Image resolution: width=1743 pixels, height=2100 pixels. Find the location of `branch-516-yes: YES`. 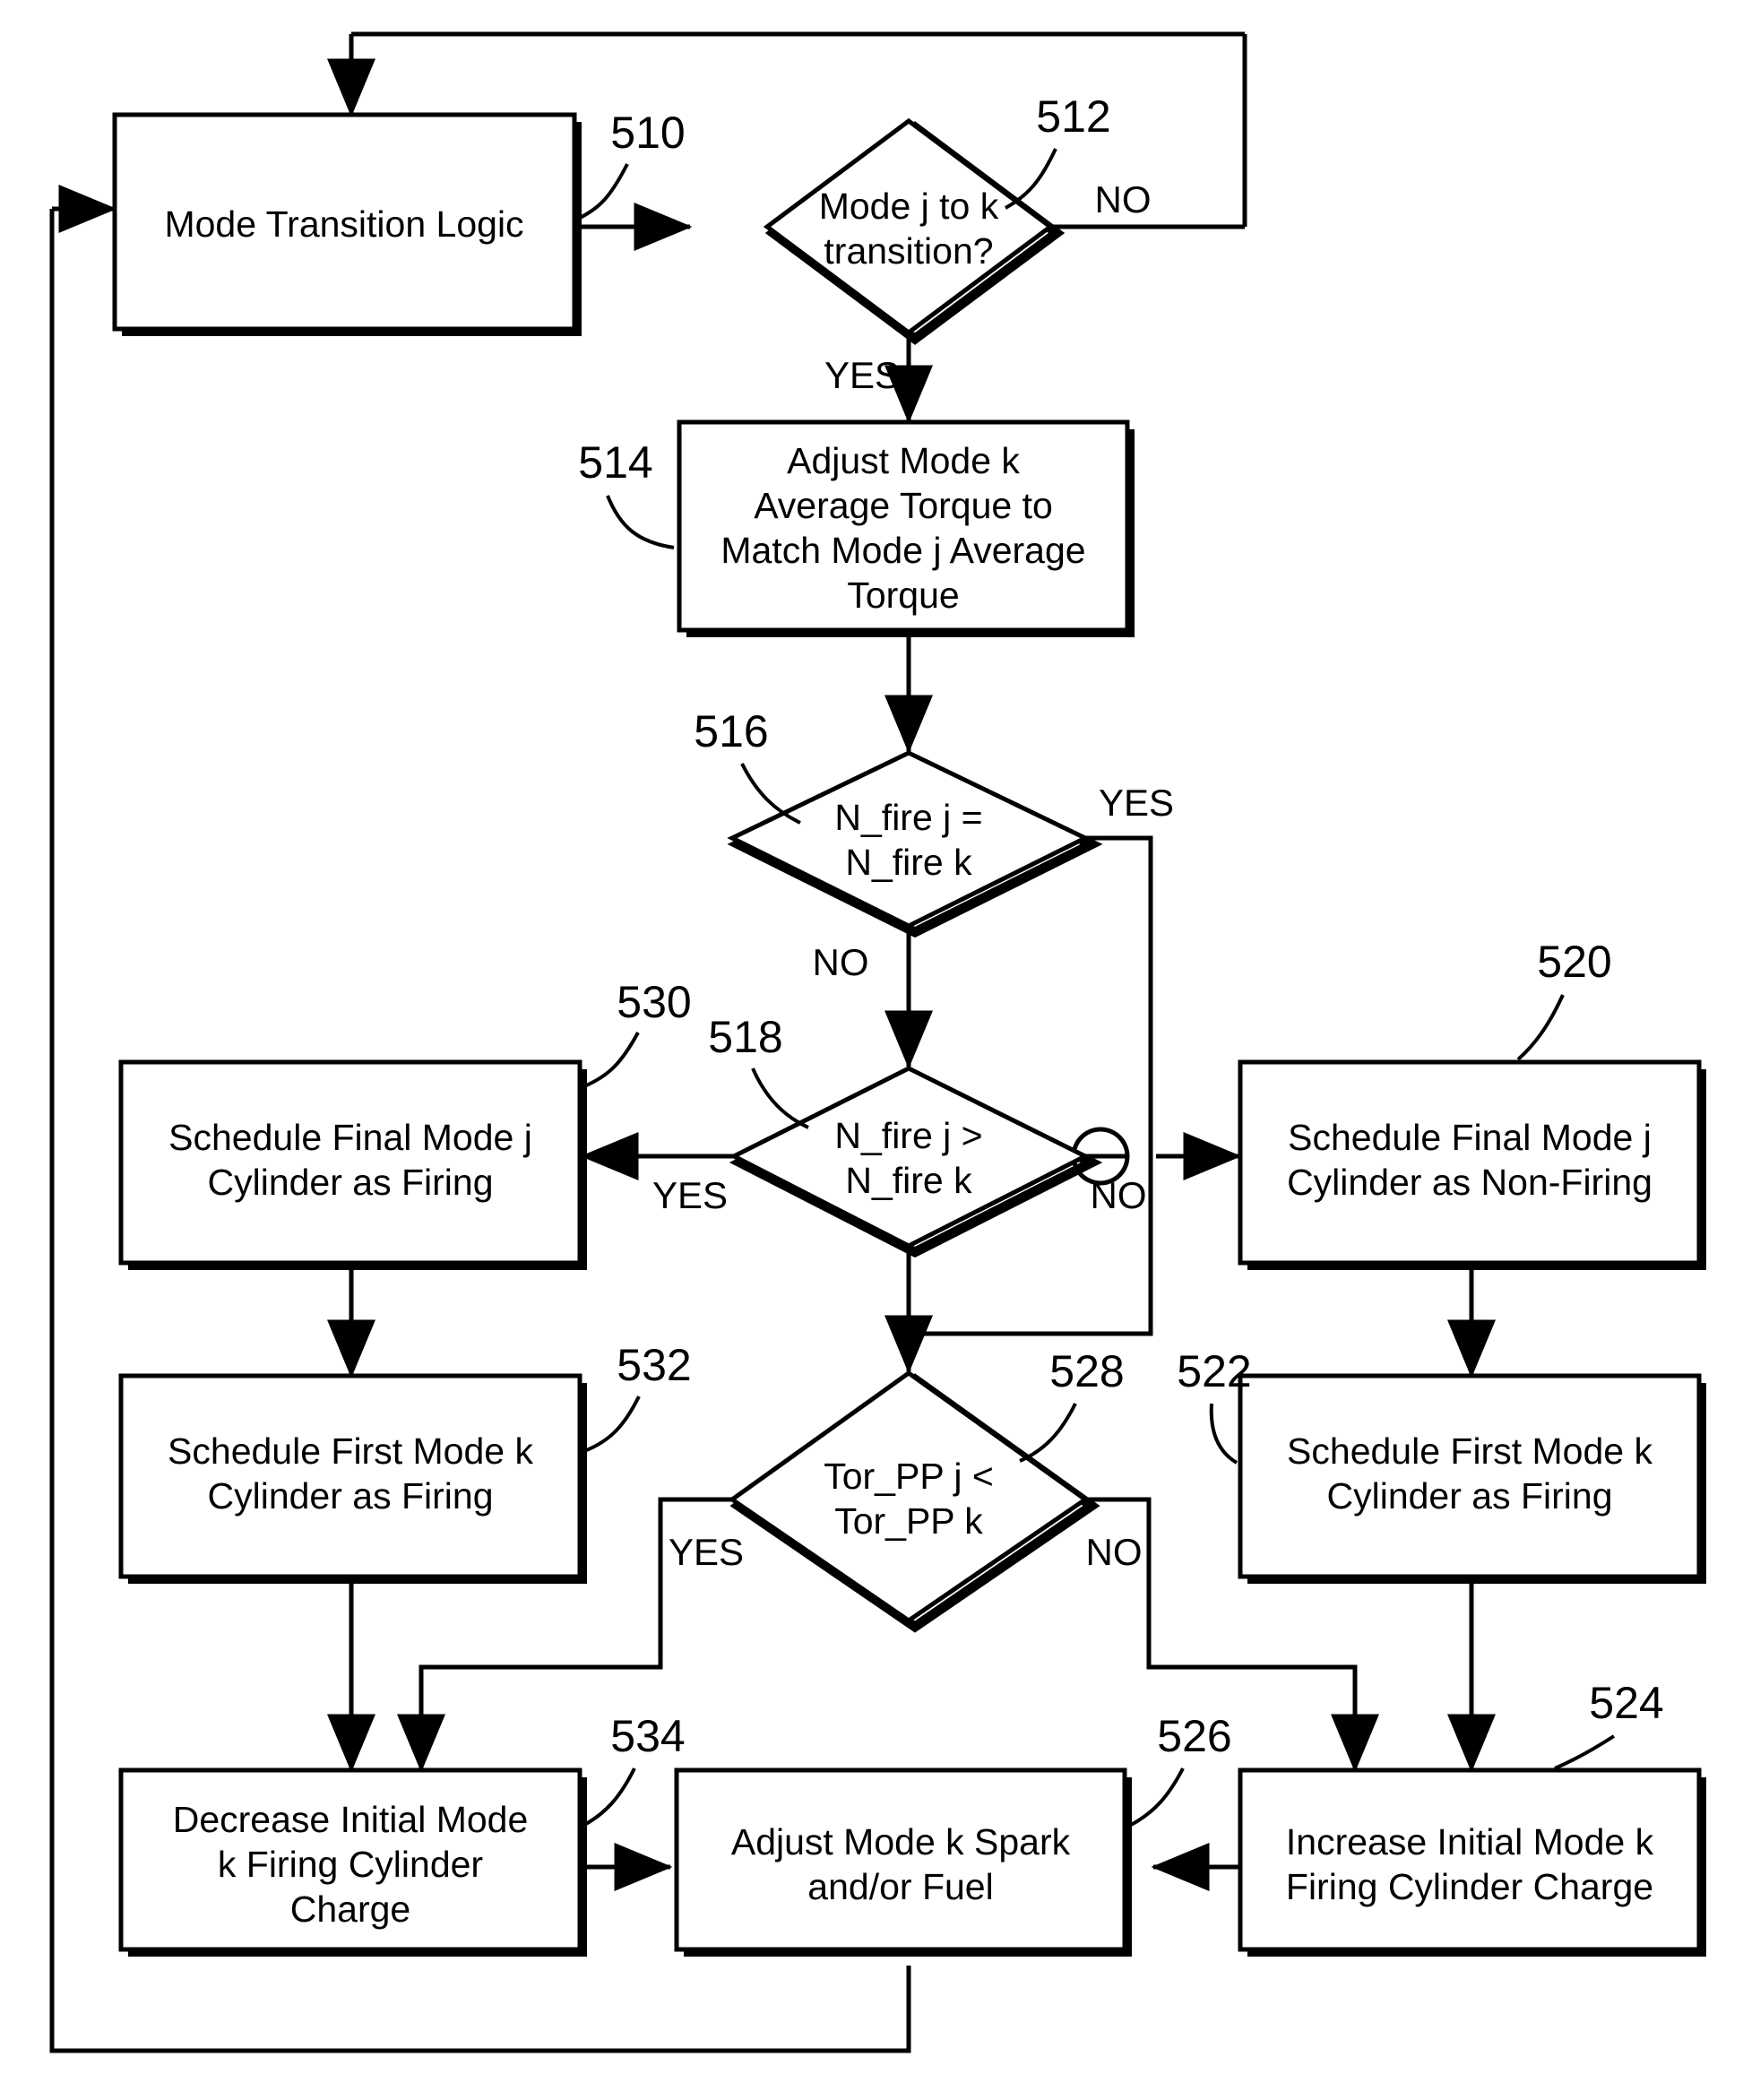

branch-516-yes: YES is located at coordinates (1137, 803).